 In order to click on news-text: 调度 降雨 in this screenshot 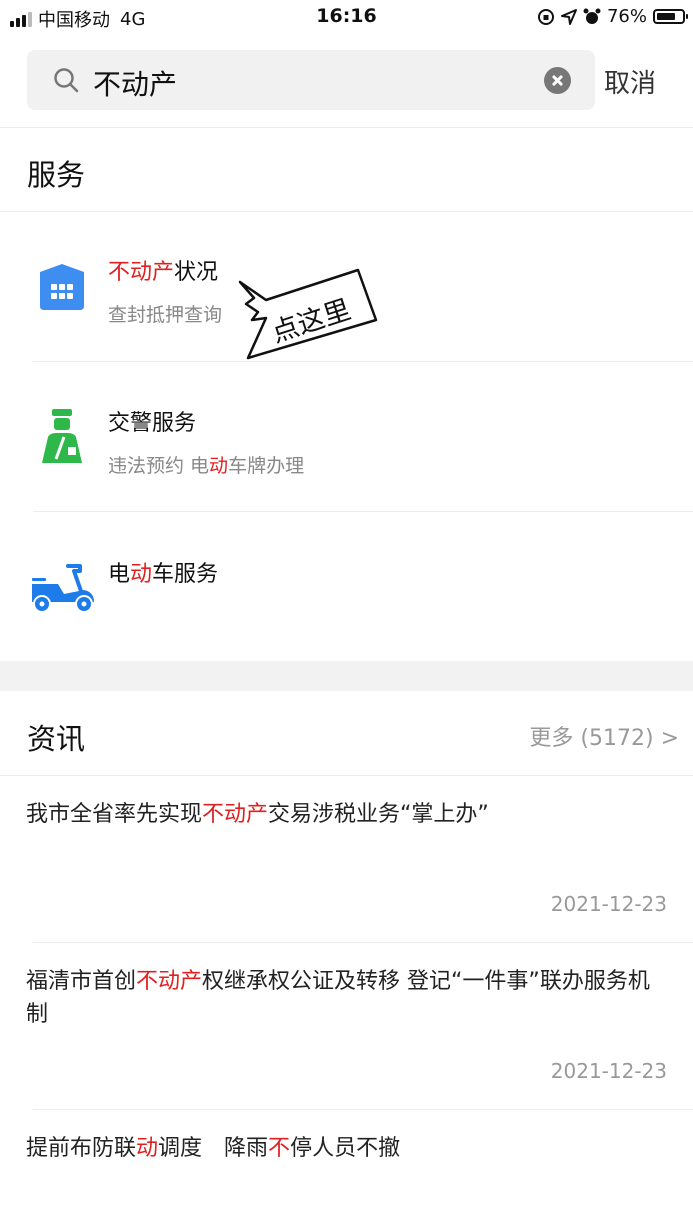, I will do `click(213, 1148)`.